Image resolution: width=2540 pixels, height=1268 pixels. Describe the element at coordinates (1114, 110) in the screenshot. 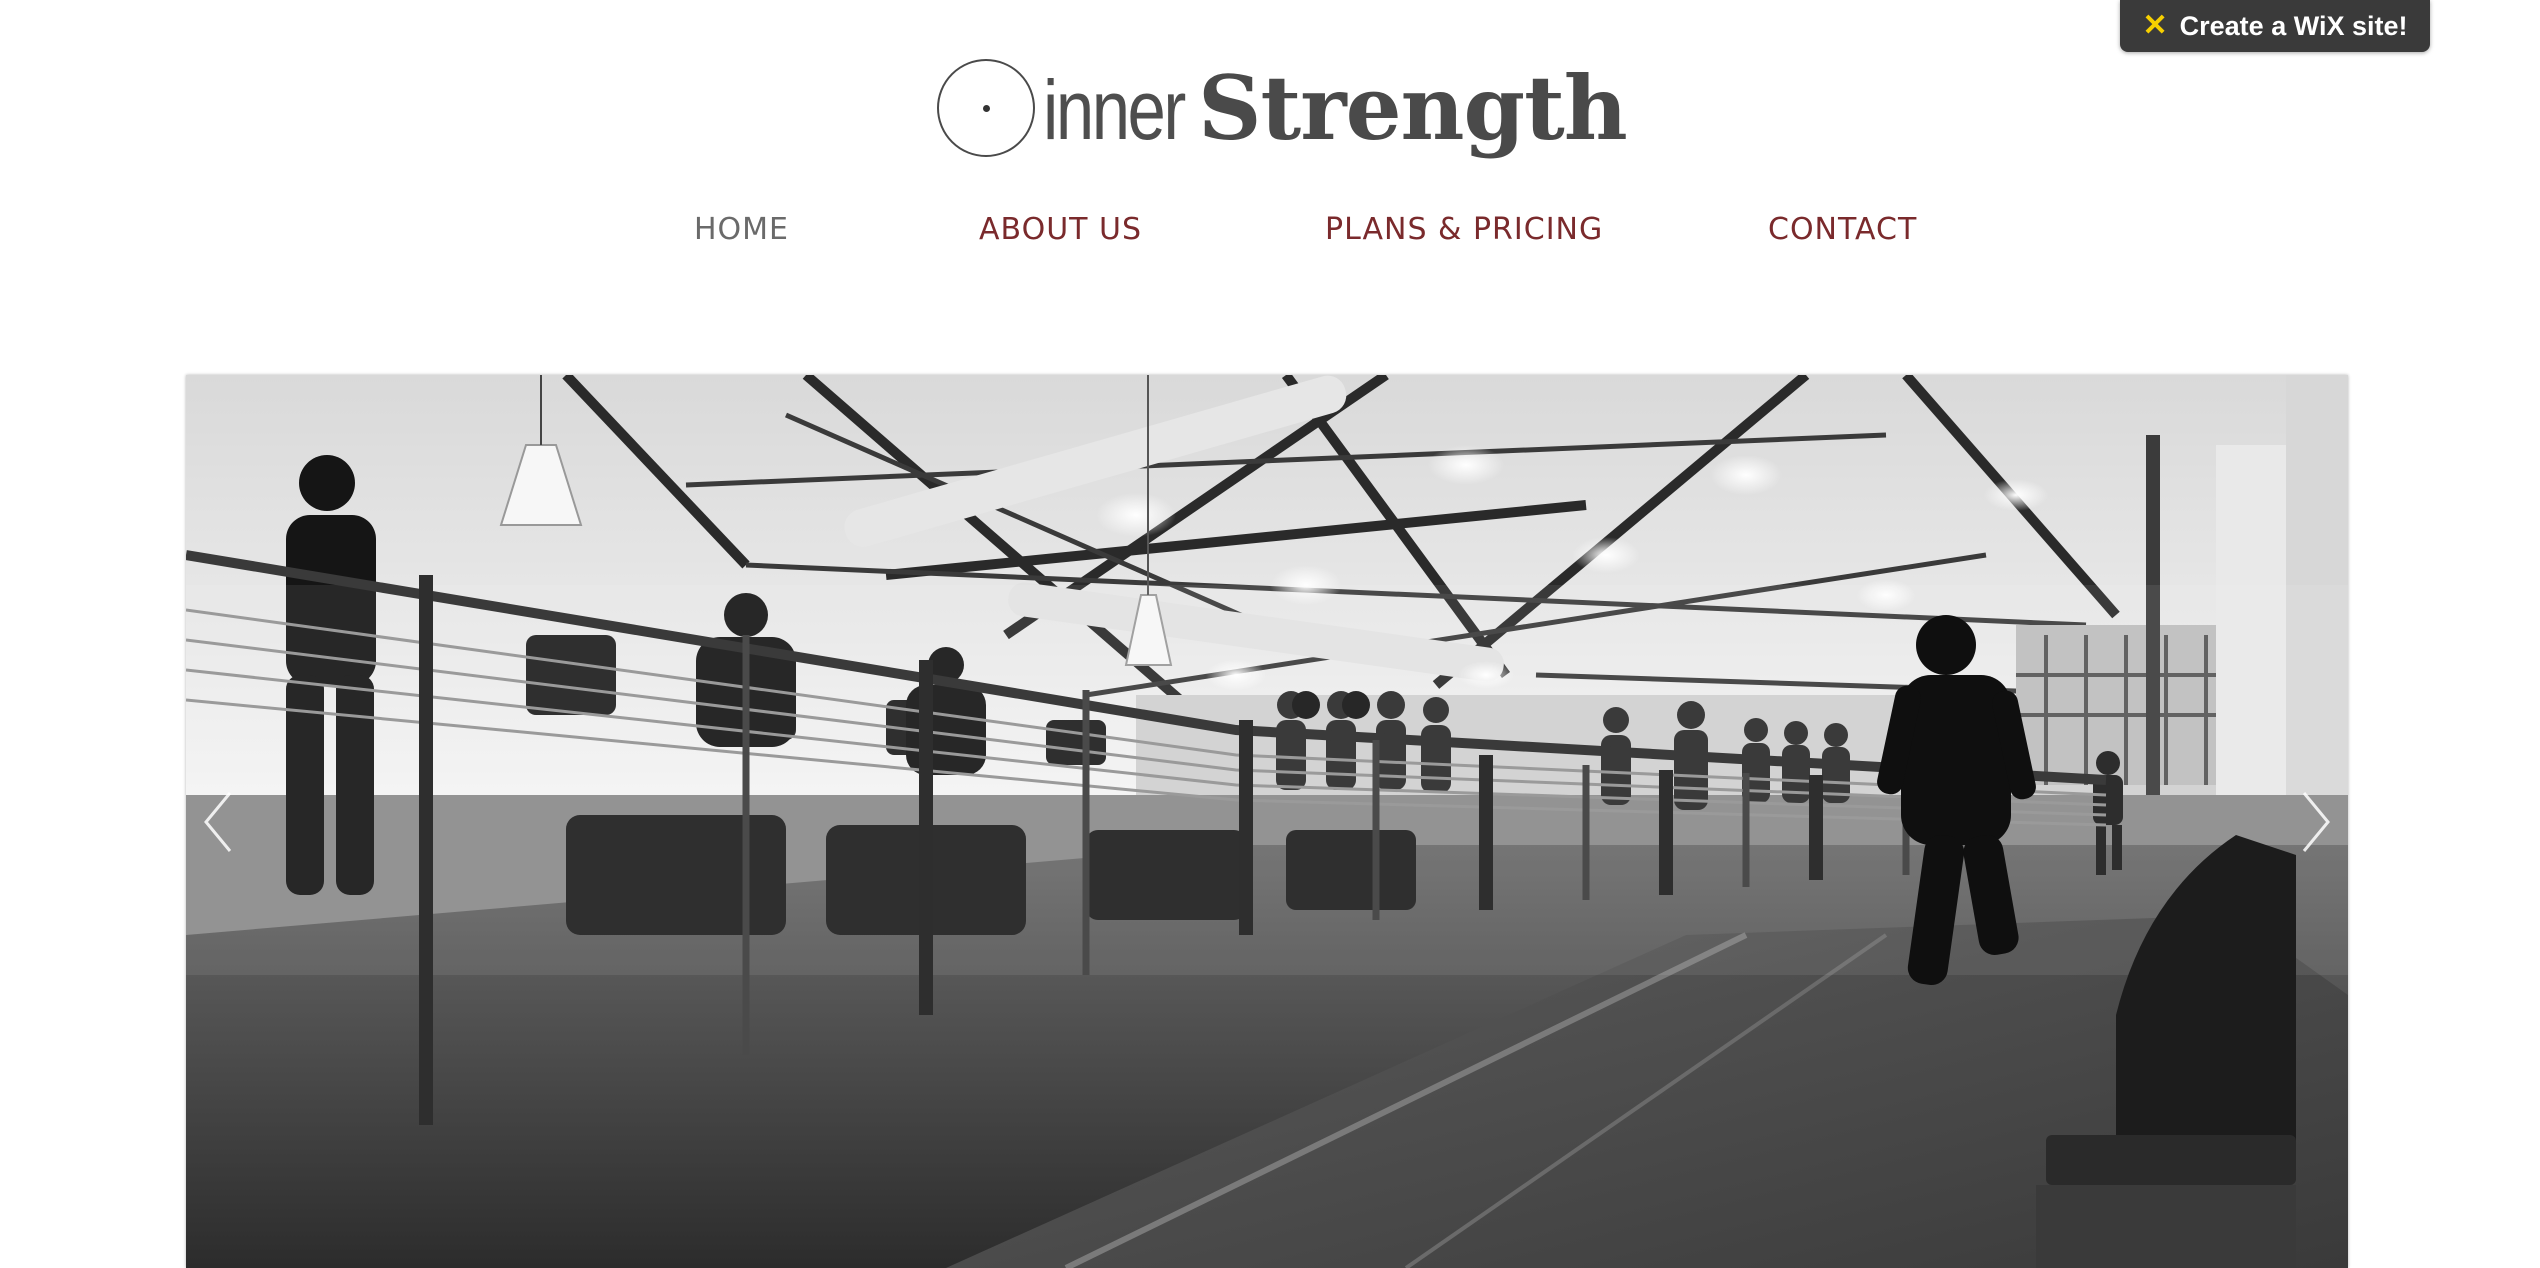

I see `logo-text-inner: inner` at that location.